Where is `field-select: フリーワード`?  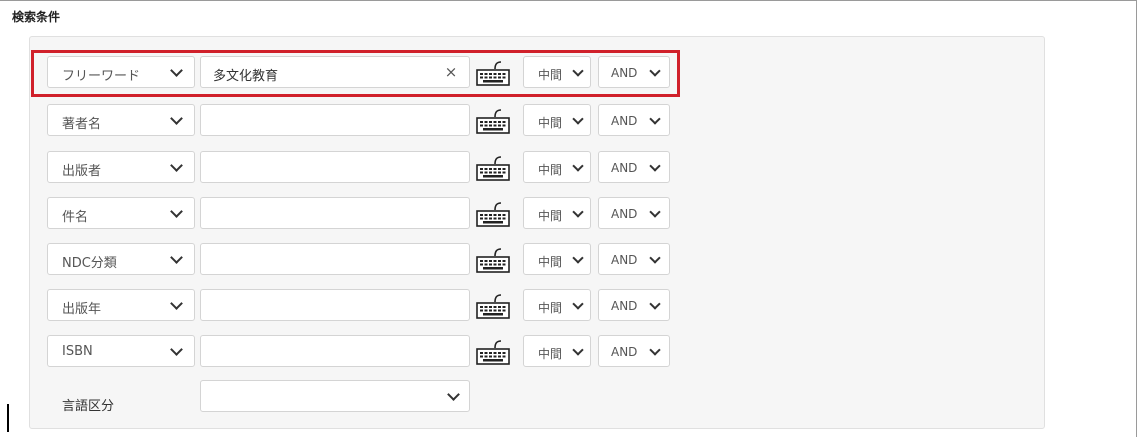
field-select: フリーワード is located at coordinates (121, 72).